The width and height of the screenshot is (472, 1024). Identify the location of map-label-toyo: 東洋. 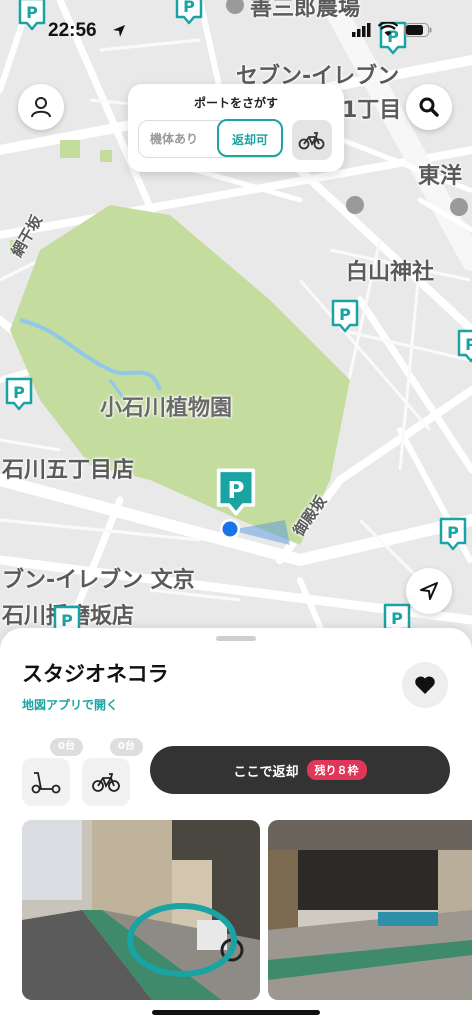
(440, 176).